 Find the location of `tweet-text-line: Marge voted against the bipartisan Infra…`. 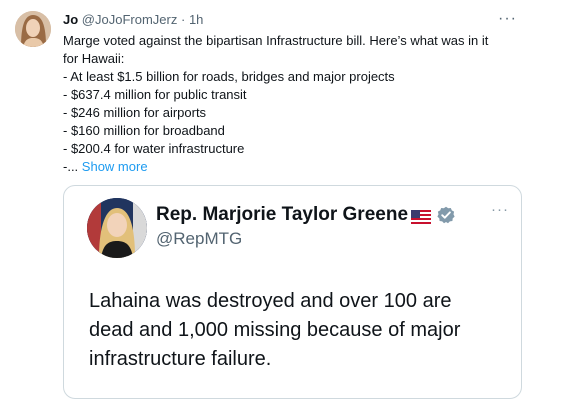

tweet-text-line: Marge voted against the bipartisan Infra… is located at coordinates (276, 40).